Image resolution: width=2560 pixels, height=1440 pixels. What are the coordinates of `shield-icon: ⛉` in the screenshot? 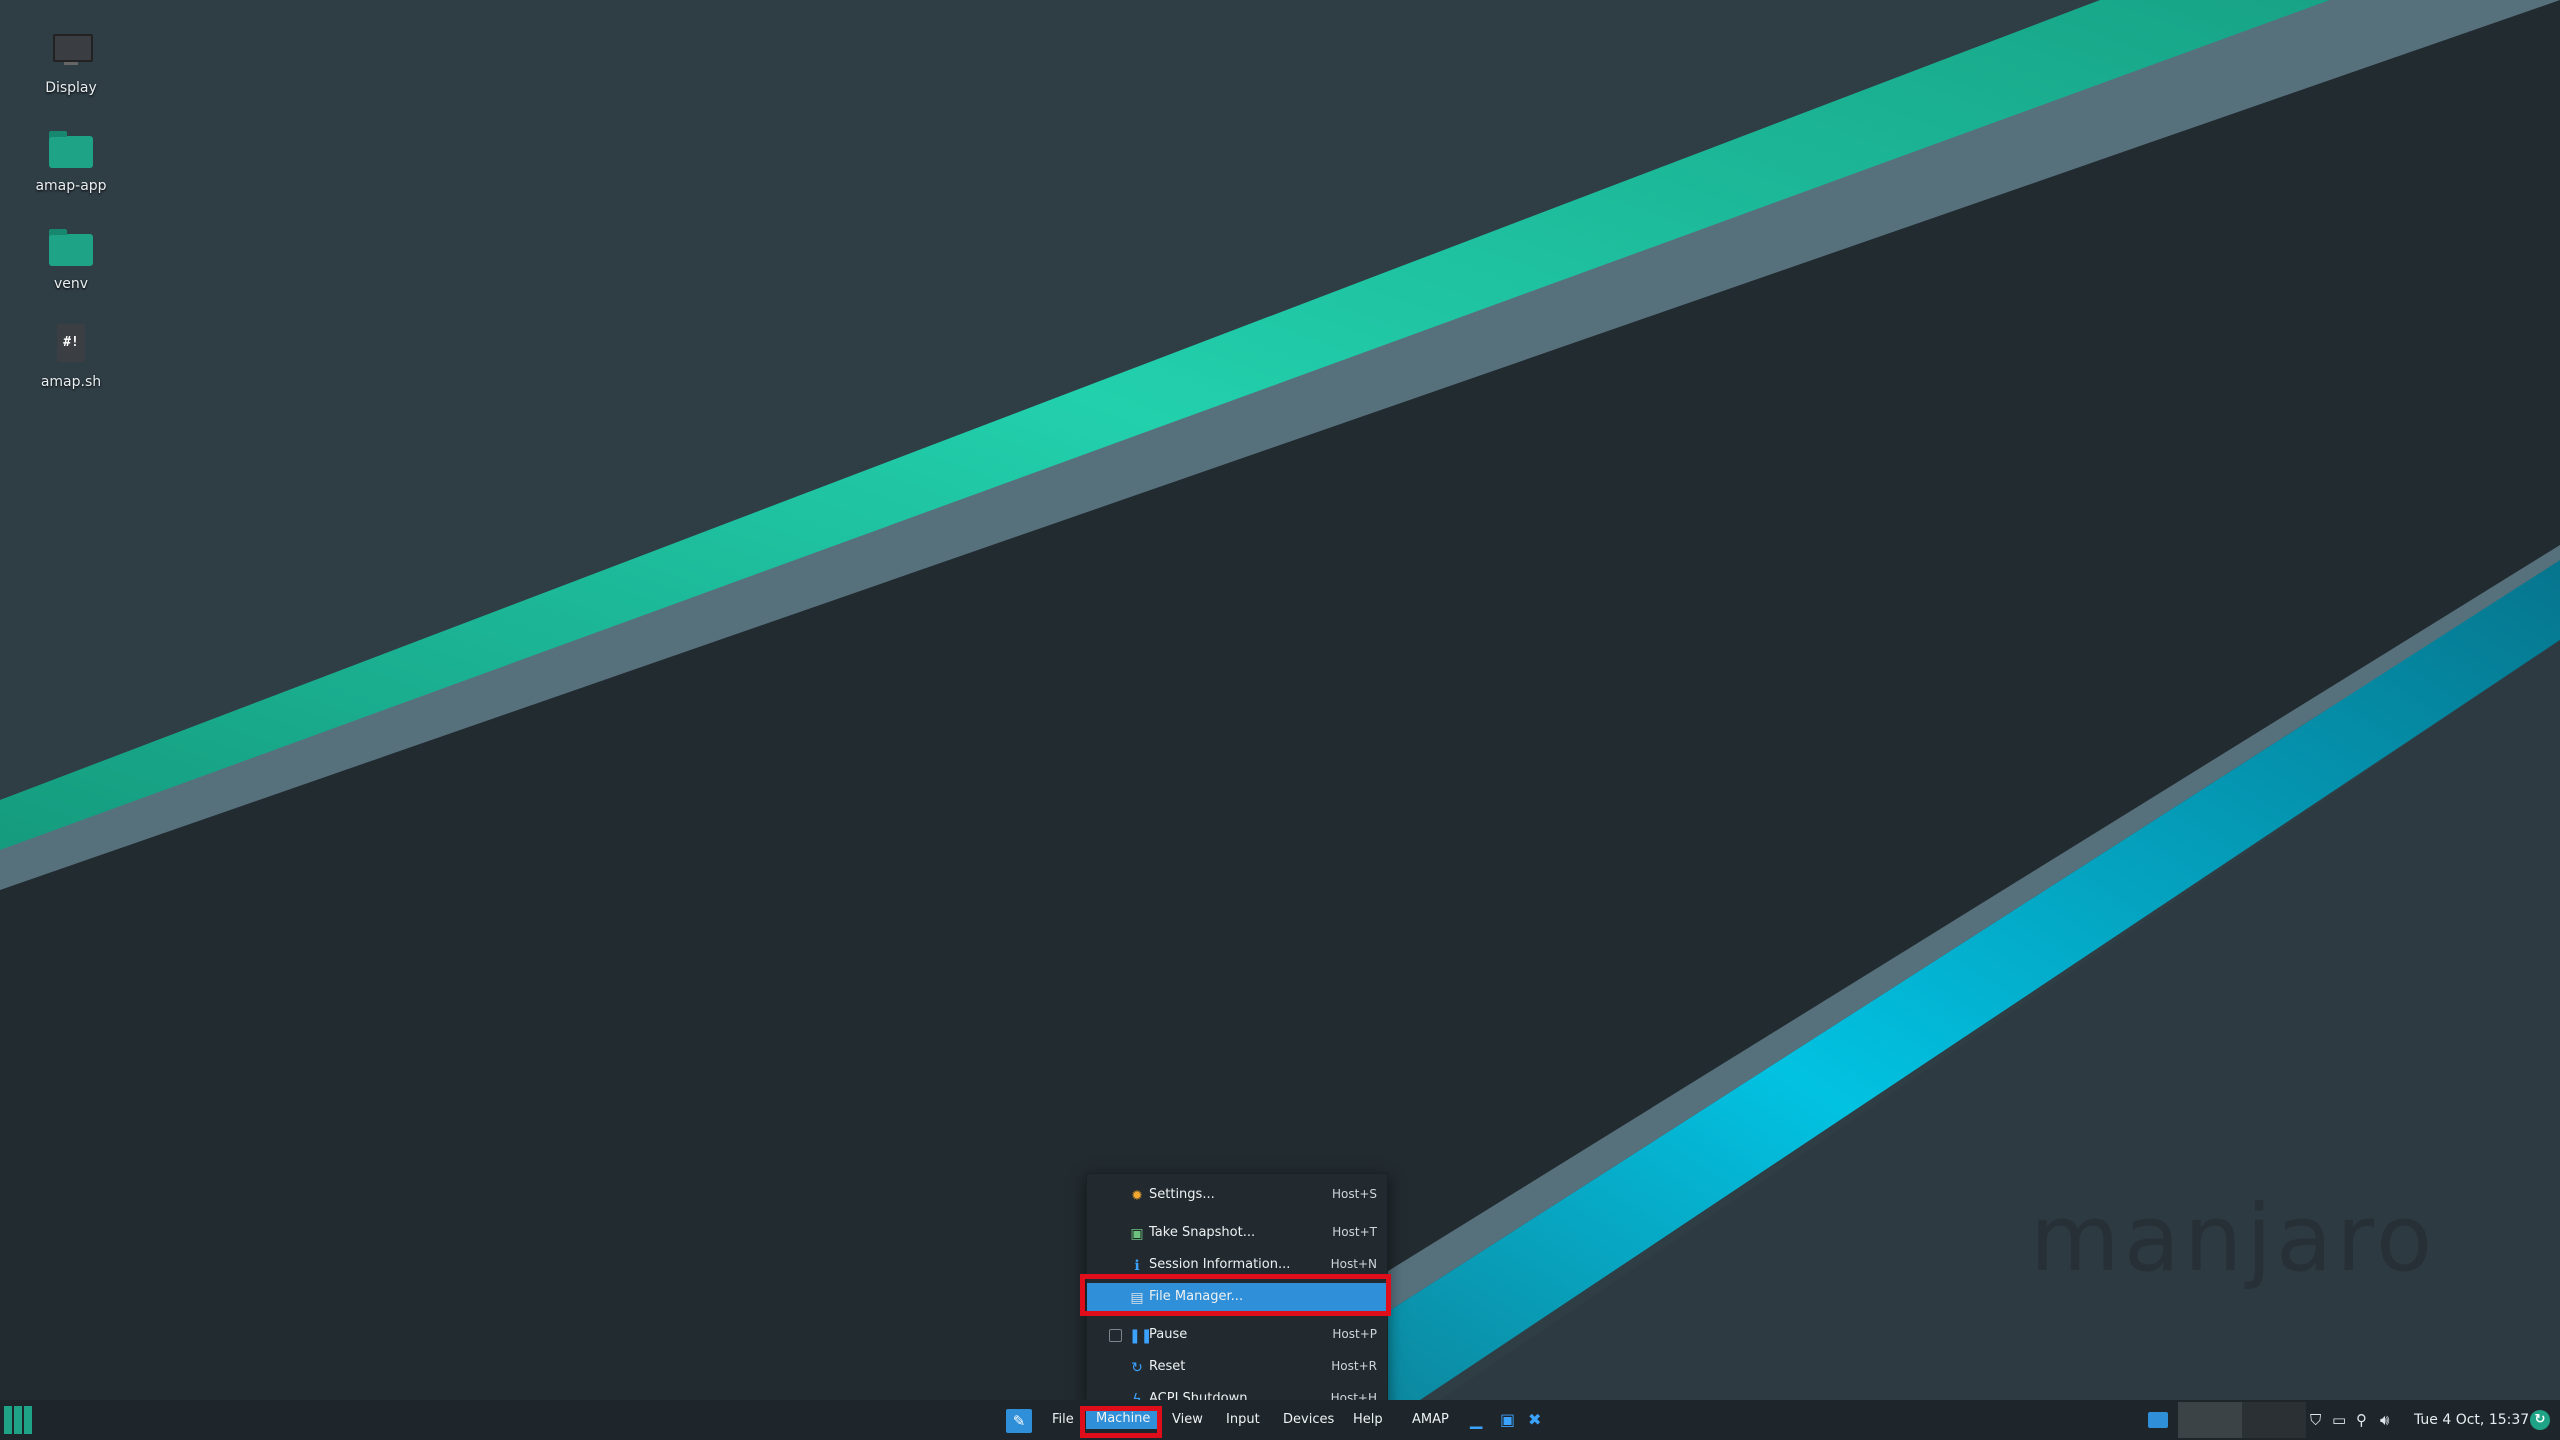 It's located at (2315, 1420).